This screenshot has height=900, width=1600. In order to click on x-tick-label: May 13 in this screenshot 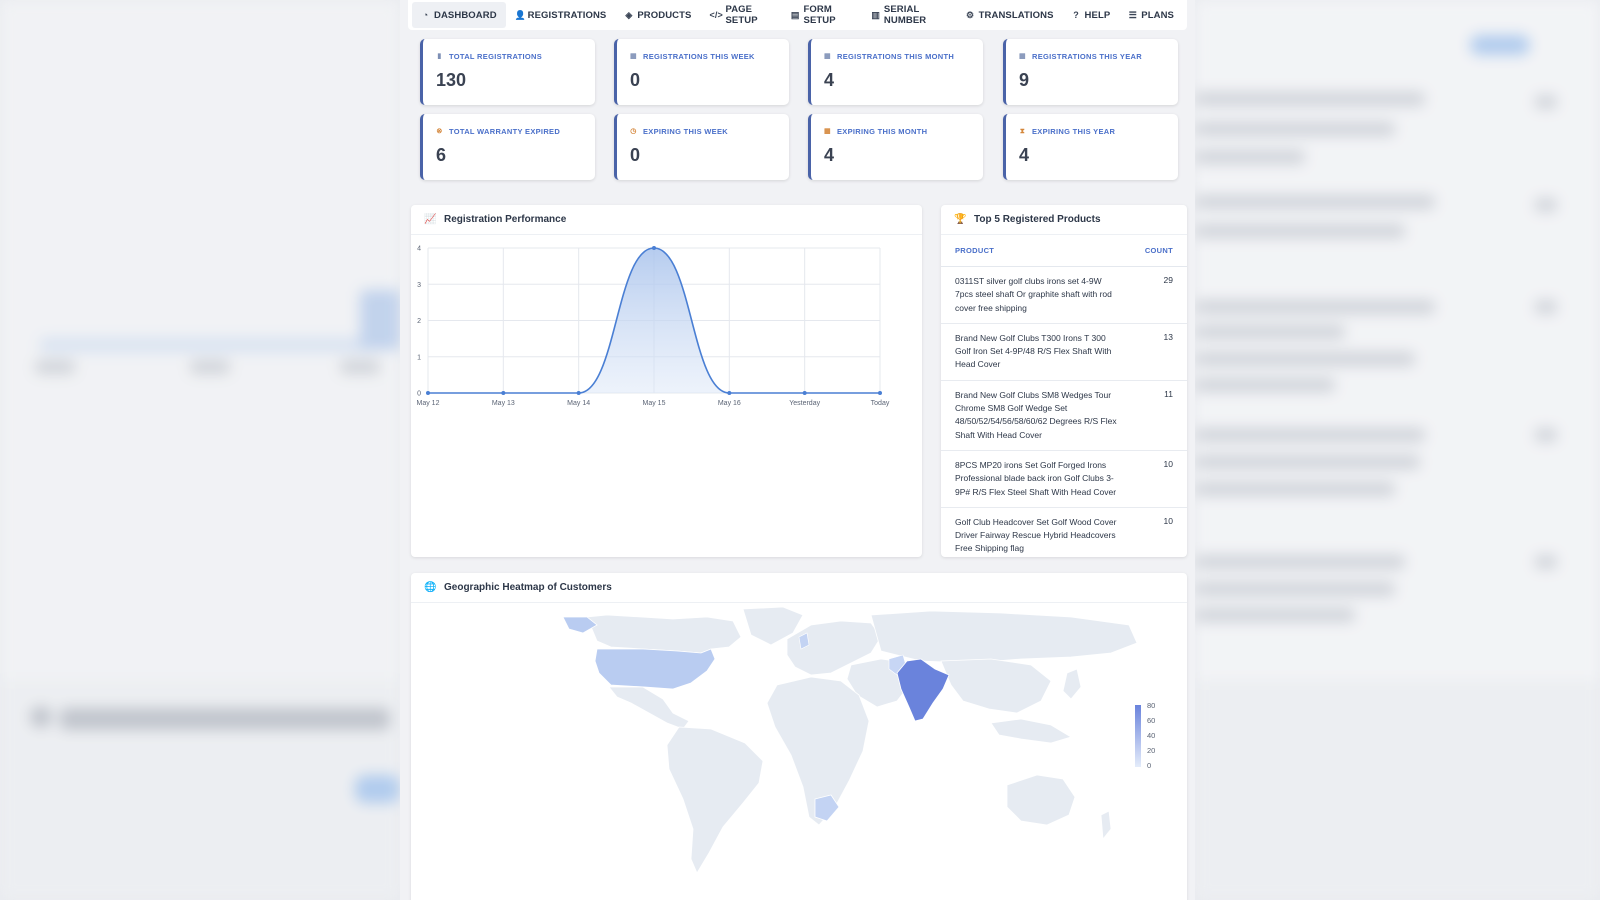, I will do `click(503, 403)`.